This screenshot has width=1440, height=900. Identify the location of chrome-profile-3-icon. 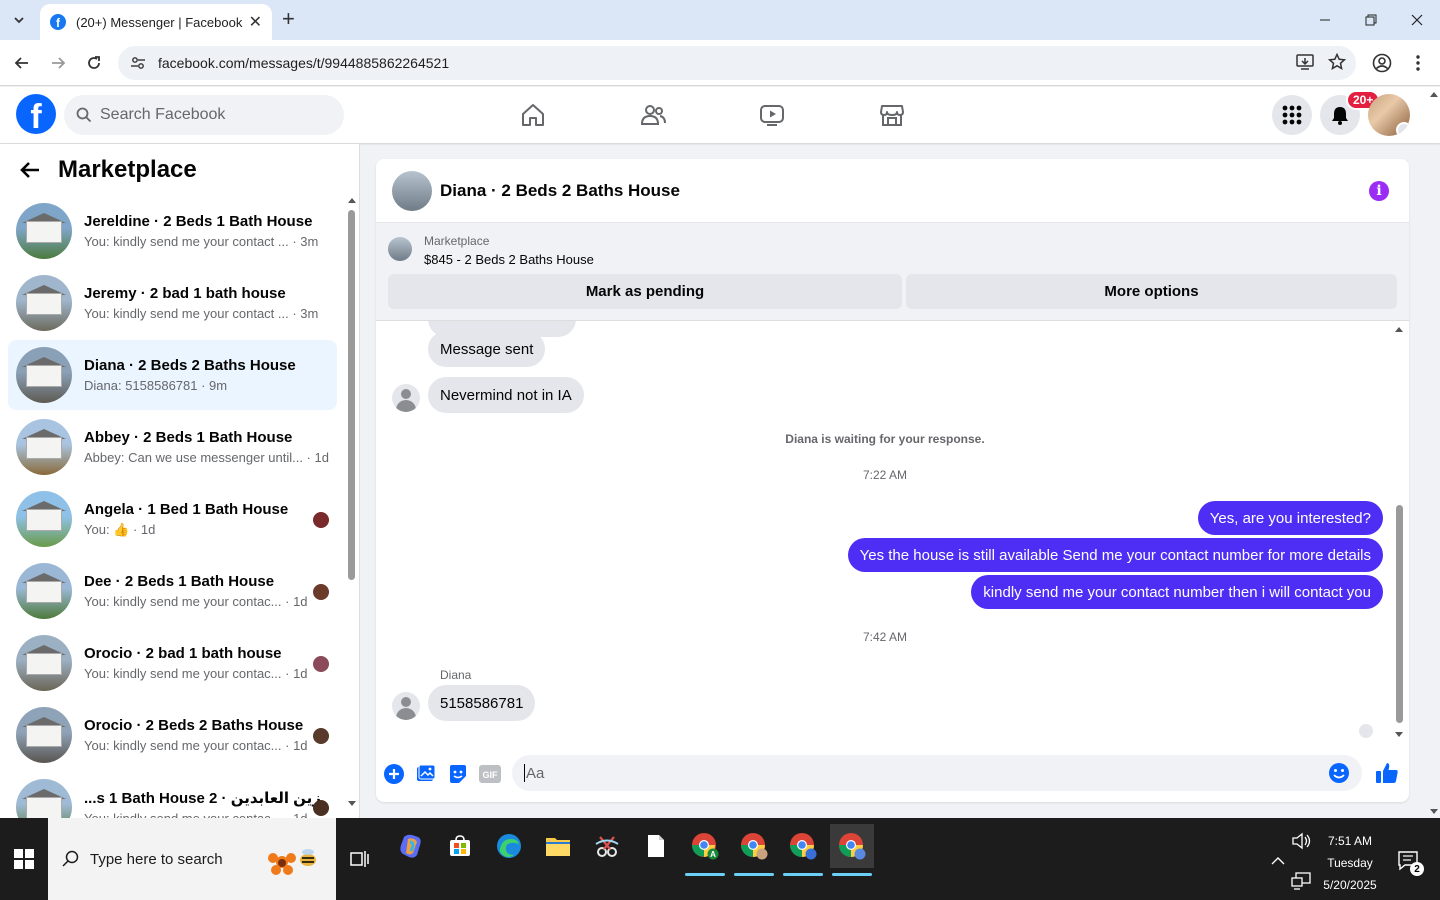
(803, 850).